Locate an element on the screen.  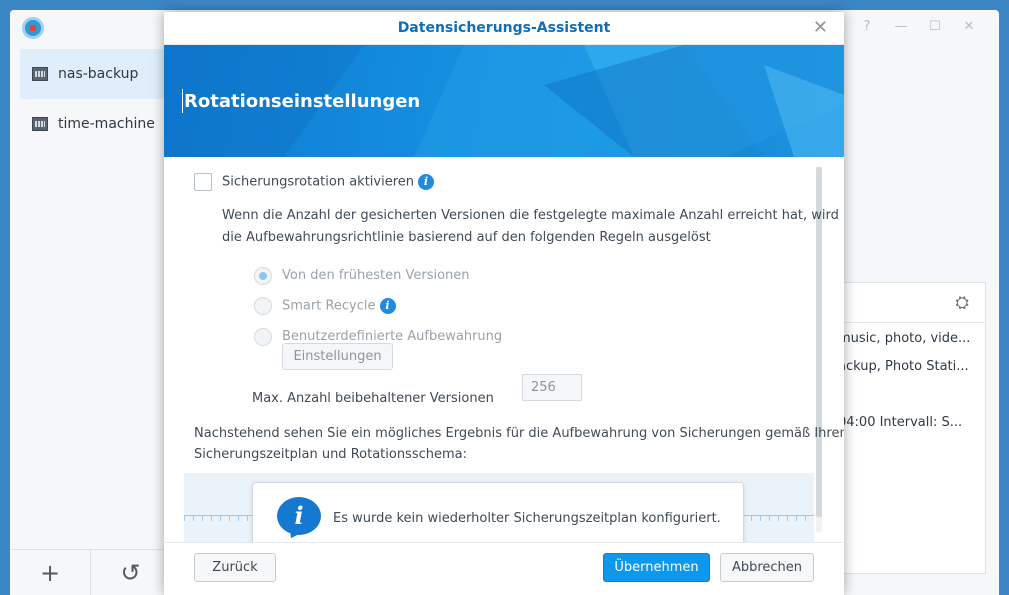
help-icon: ? is located at coordinates (867, 26).